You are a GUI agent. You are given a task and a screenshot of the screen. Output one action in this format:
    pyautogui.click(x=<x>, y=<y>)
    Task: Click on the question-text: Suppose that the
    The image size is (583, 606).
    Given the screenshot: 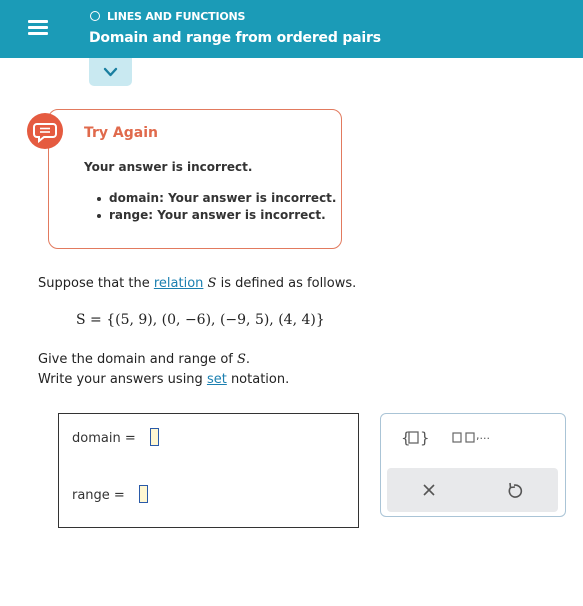 What is the action you would take?
    pyautogui.click(x=96, y=283)
    